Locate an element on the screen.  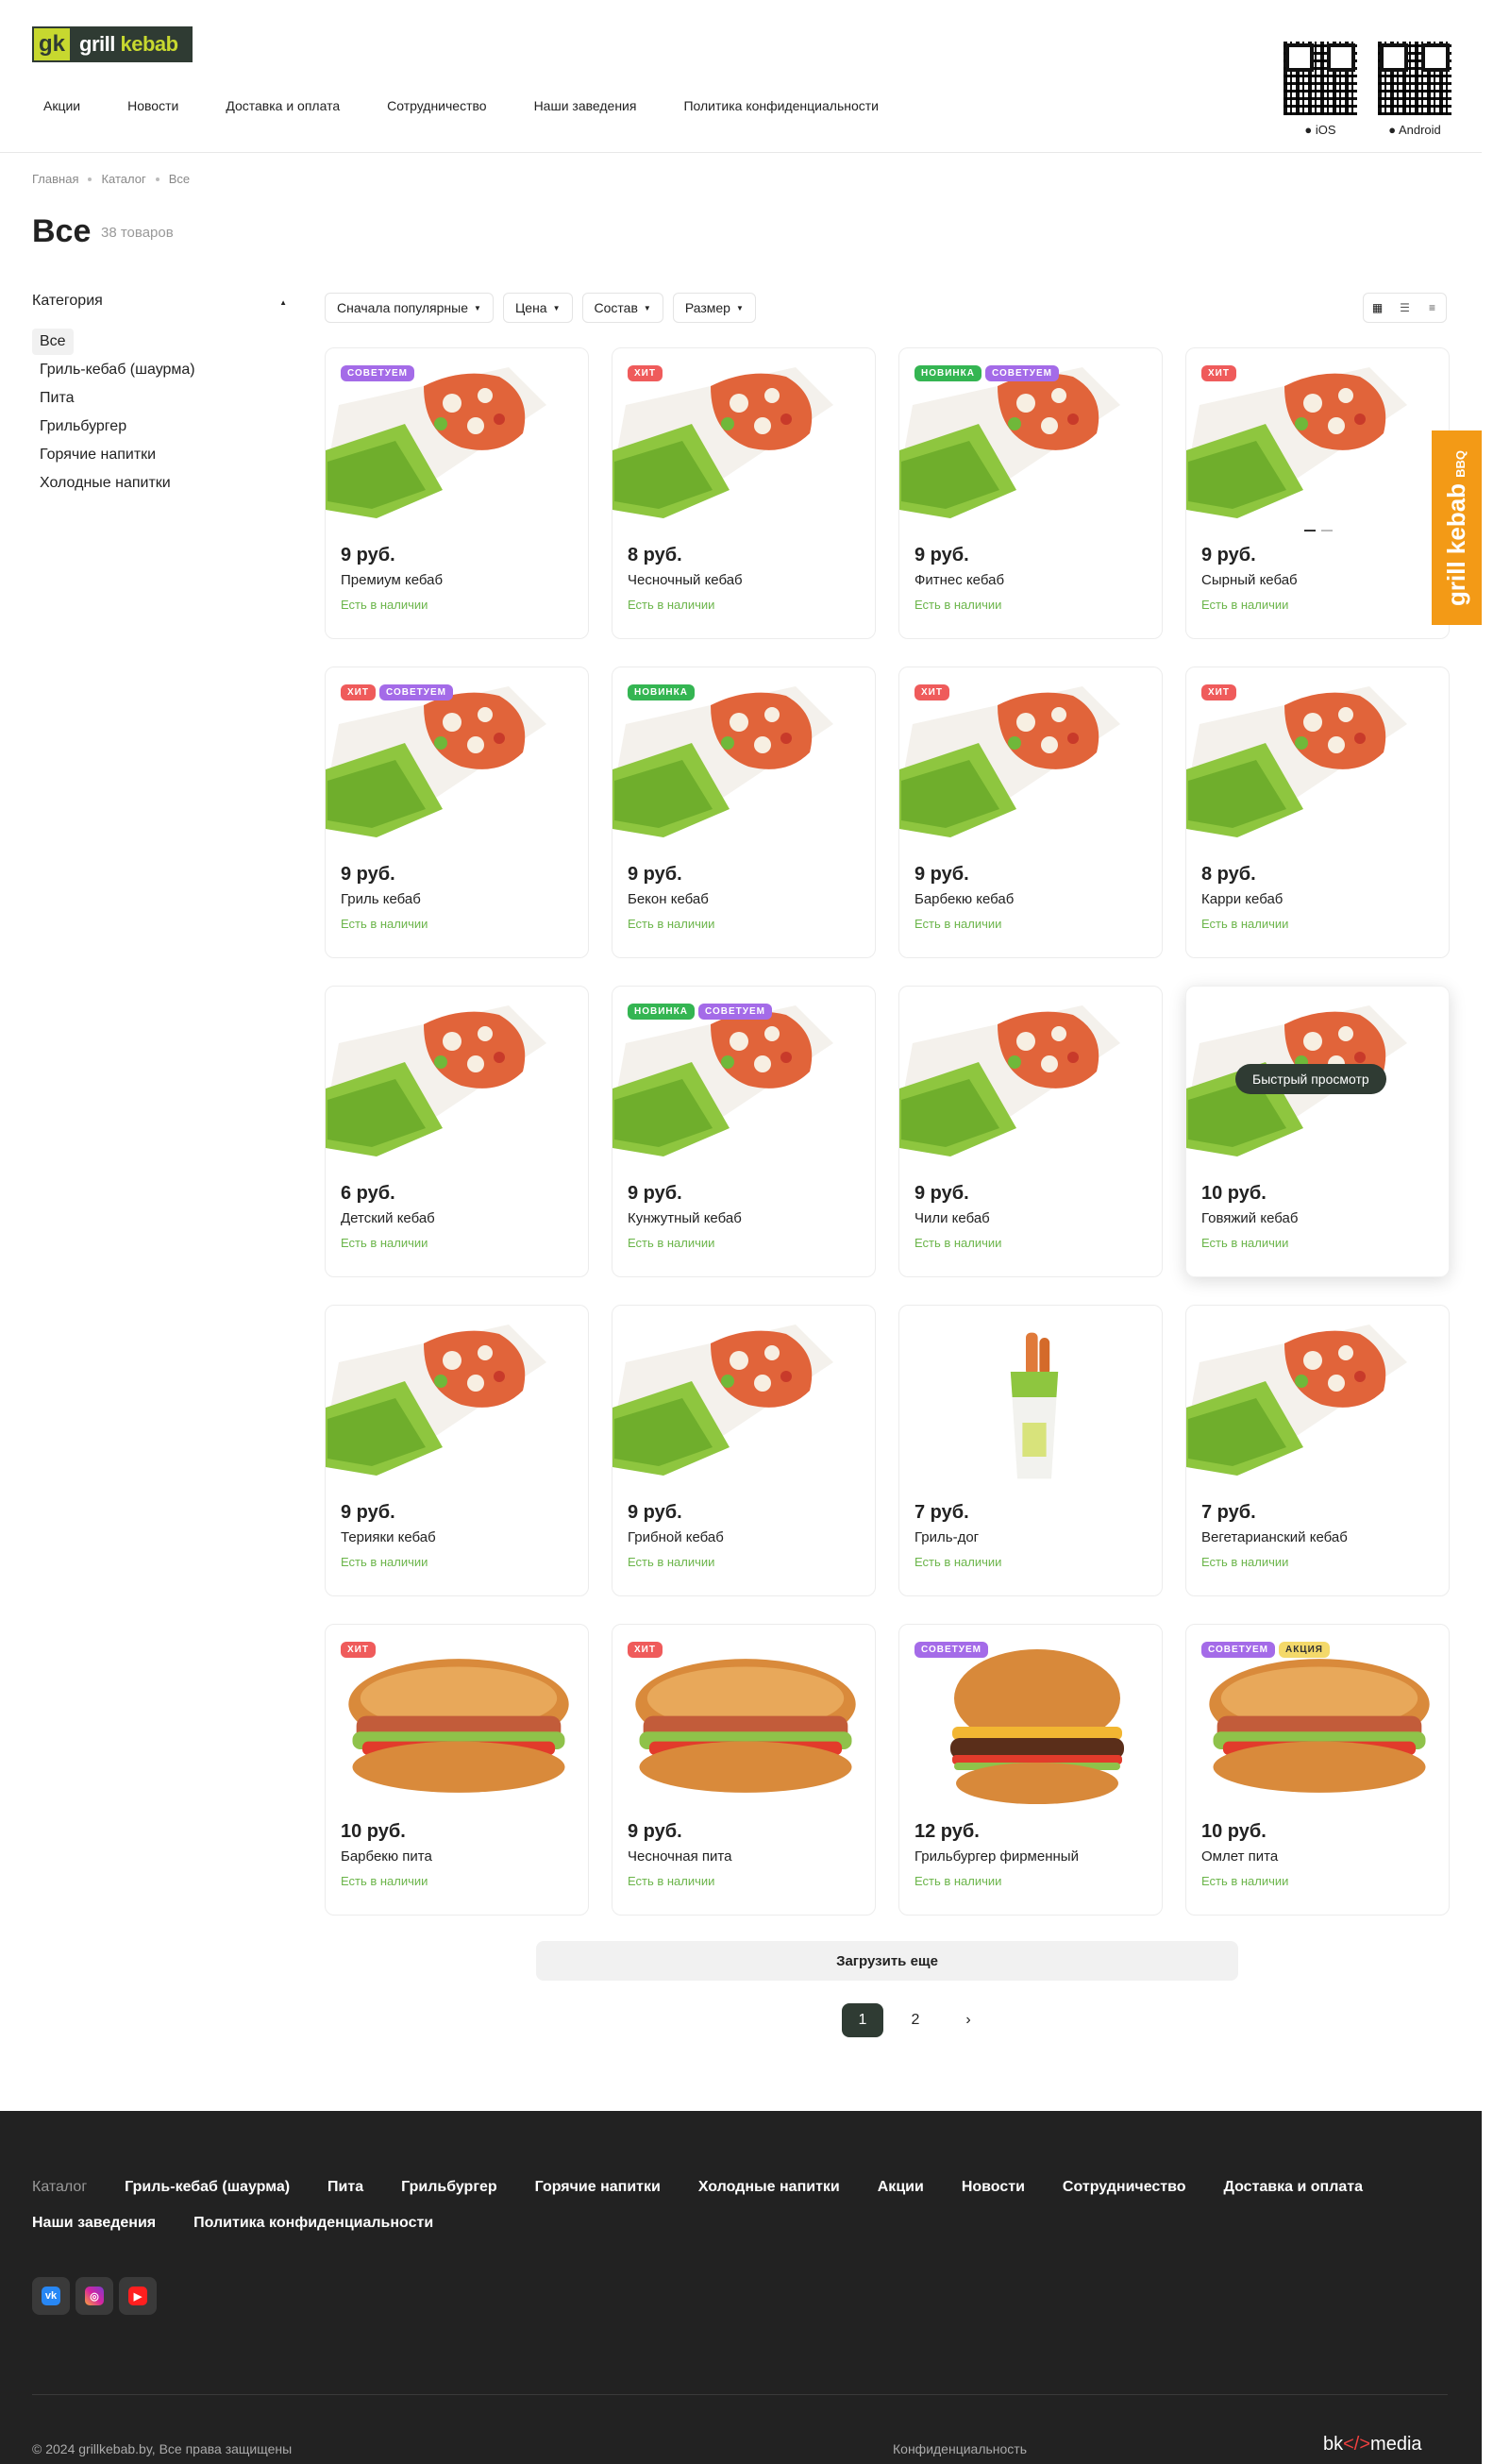
product-card: 7 руб. Гриль-дог Есть в наличии is located at coordinates (1030, 1450).